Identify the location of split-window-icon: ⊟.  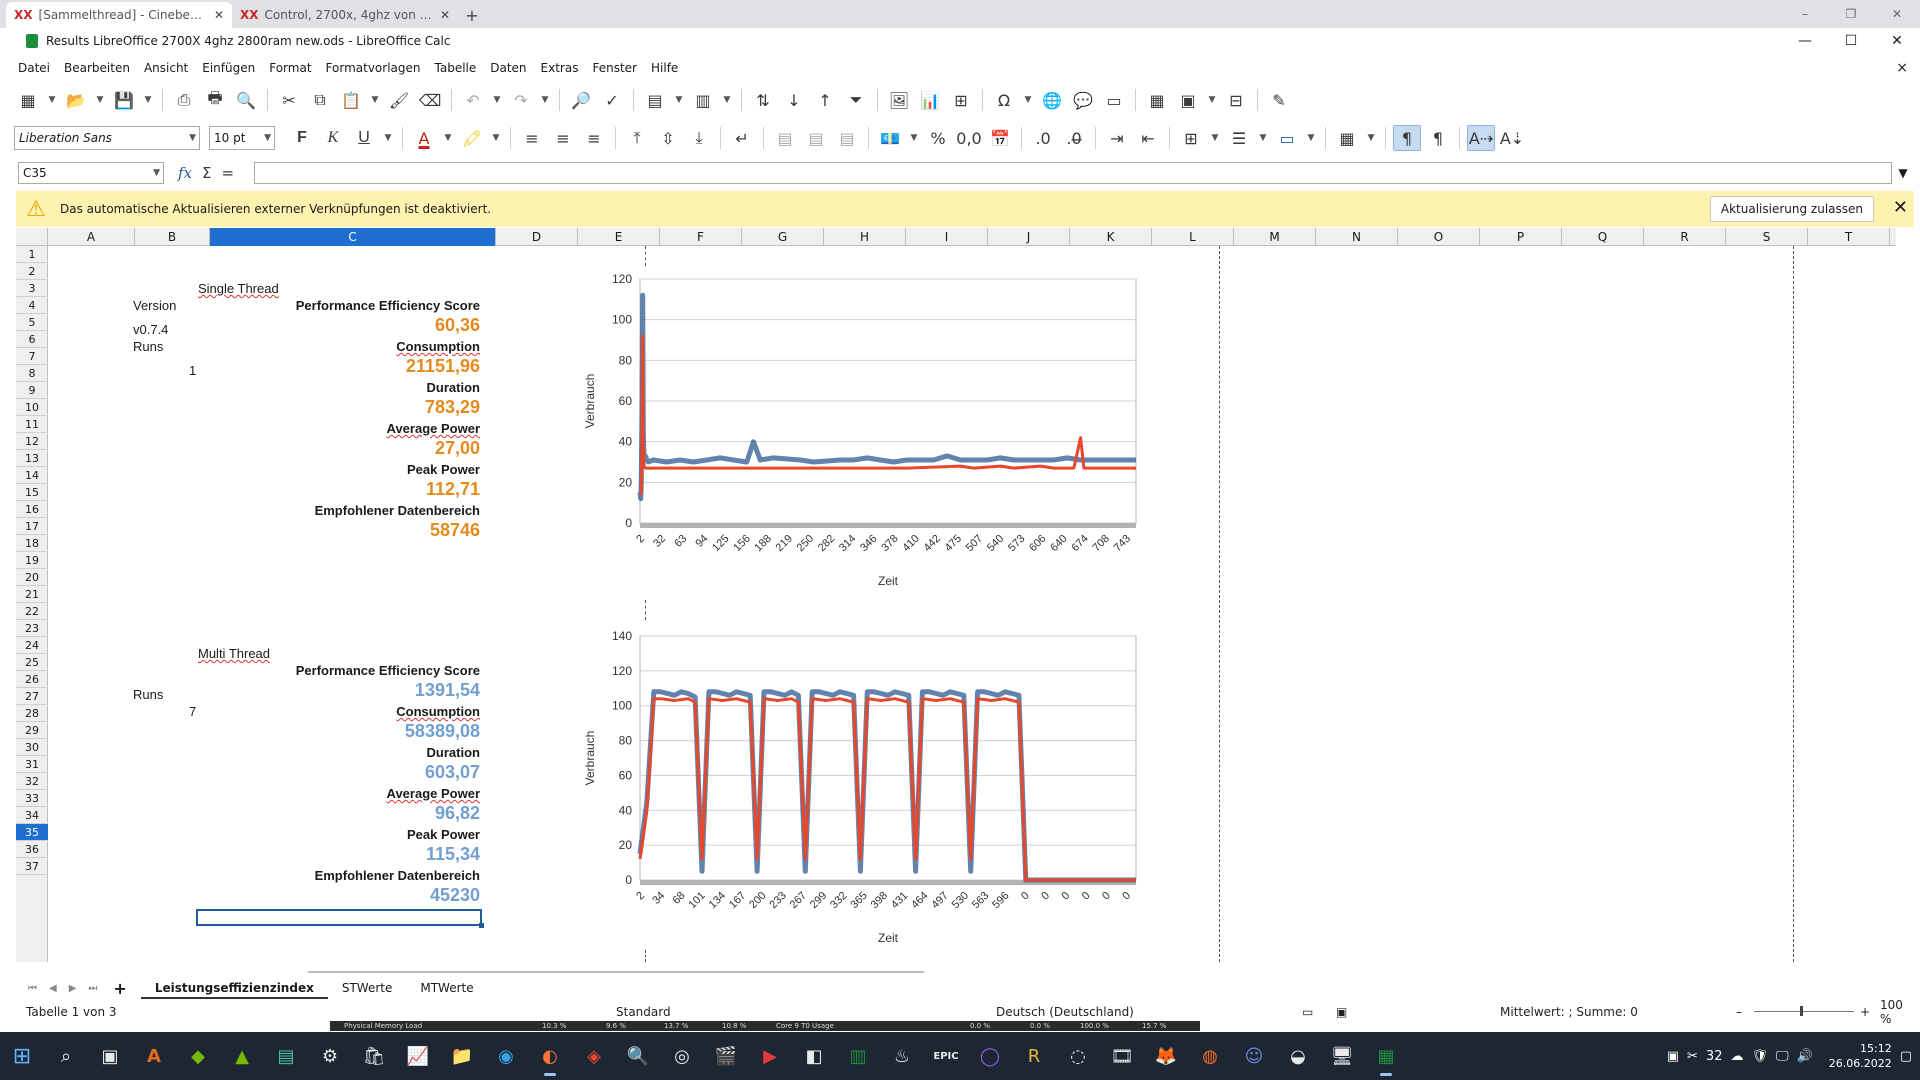
(1236, 100).